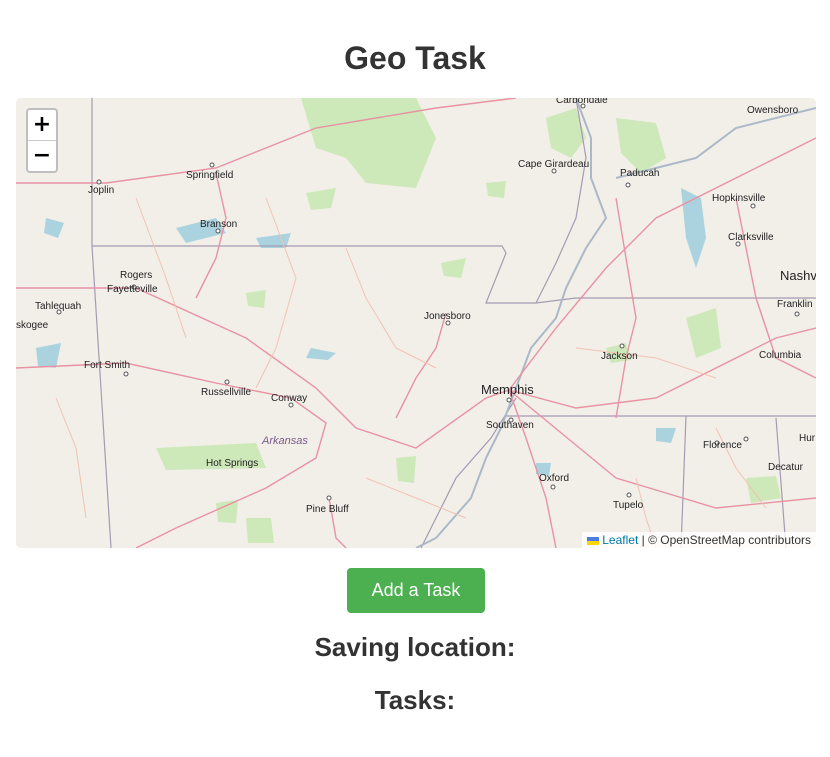 This screenshot has width=830, height=757. Describe the element at coordinates (136, 275) in the screenshot. I see `city-label: Rogers` at that location.